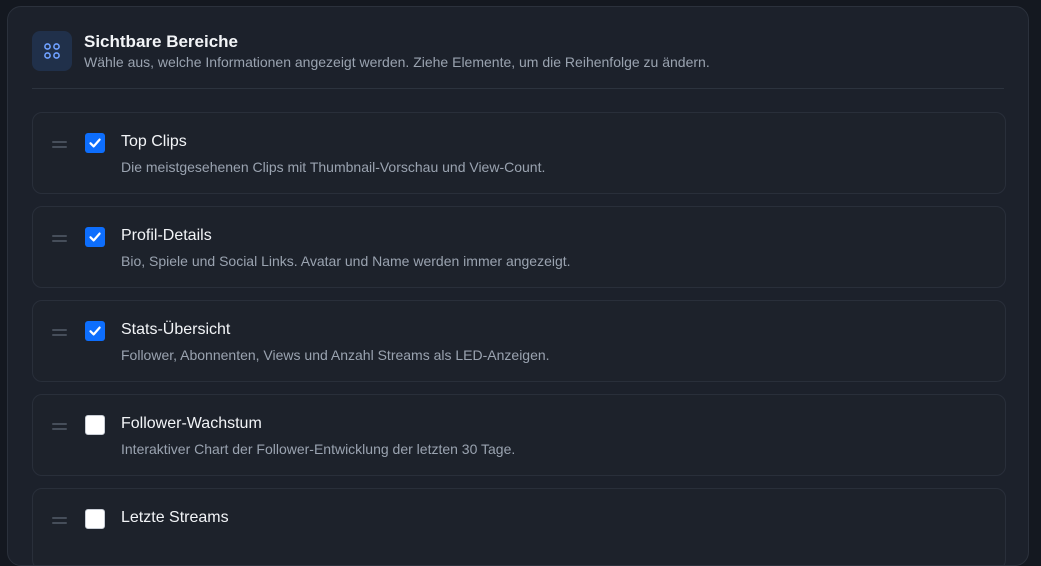  I want to click on item-title: Follower-Wachstum, so click(191, 423).